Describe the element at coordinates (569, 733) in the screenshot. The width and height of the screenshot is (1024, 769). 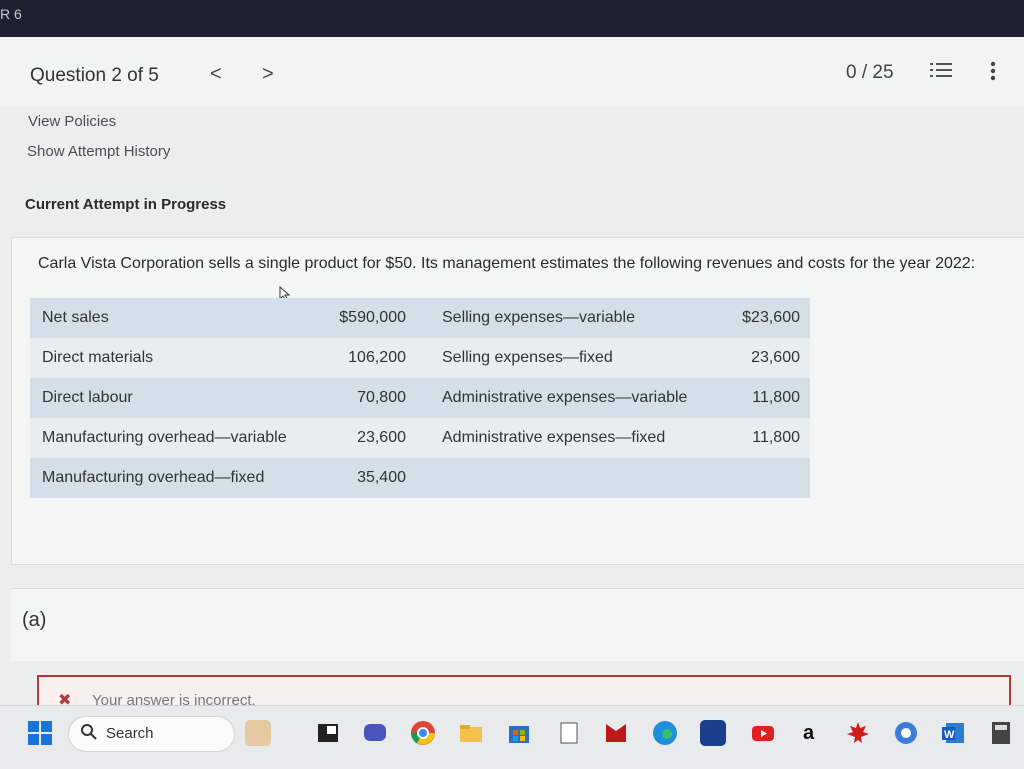
I see `notepad-icon` at that location.